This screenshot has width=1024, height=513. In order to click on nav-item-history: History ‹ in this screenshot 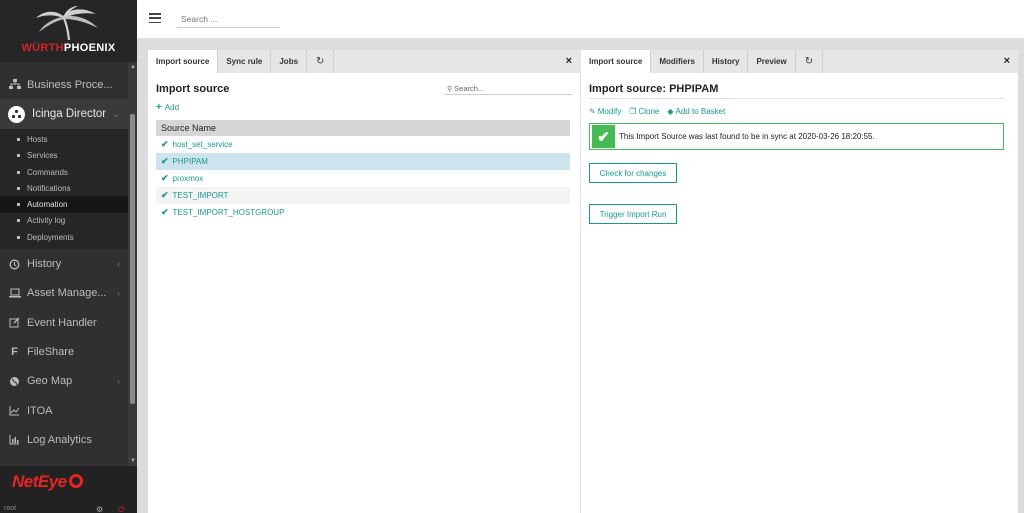, I will do `click(64, 263)`.